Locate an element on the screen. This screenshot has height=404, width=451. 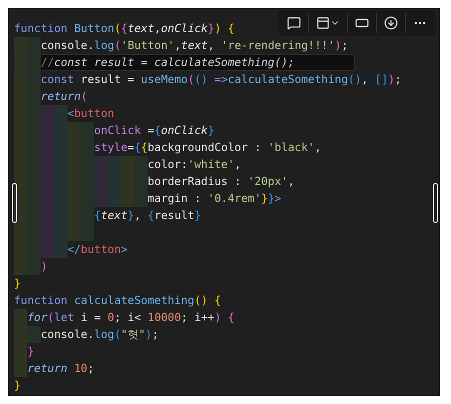
code-line: function Button({text,onClick}) { is located at coordinates (124, 29).